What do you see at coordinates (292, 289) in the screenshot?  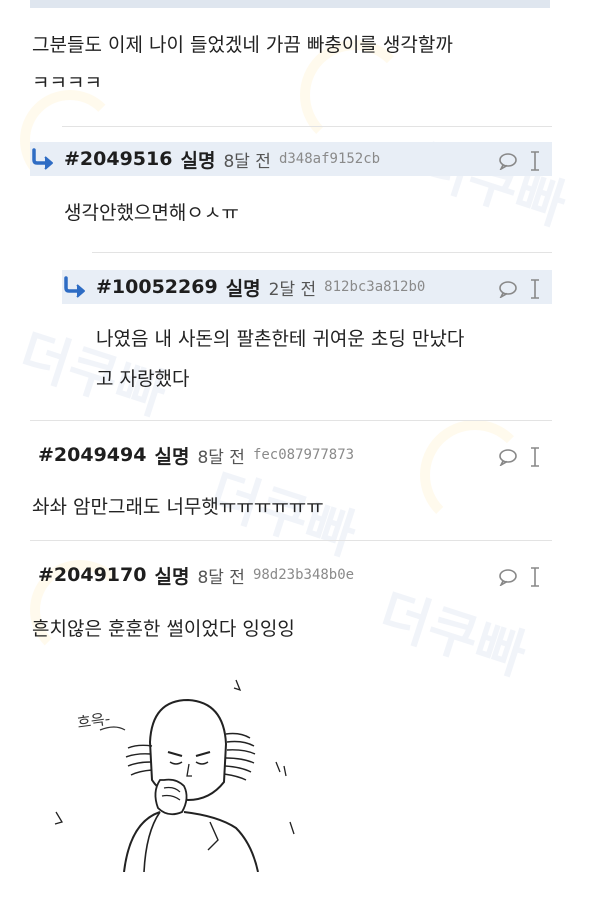 I see `comment-time: 2달 전` at bounding box center [292, 289].